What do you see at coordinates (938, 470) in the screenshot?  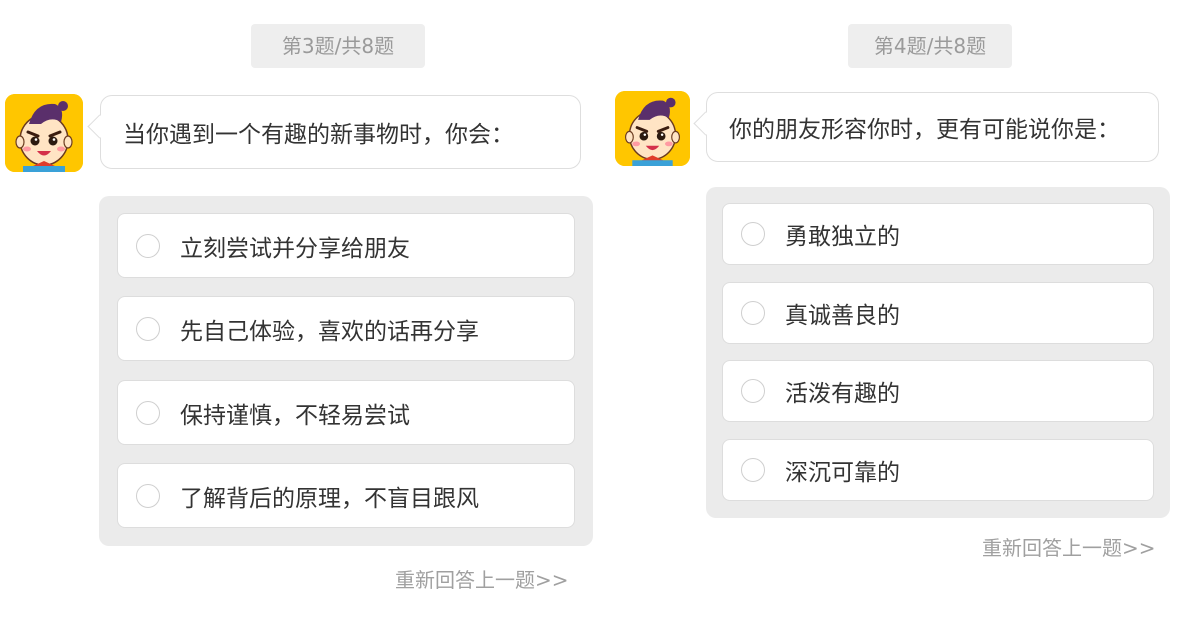 I see `option-4: 深沉可靠的` at bounding box center [938, 470].